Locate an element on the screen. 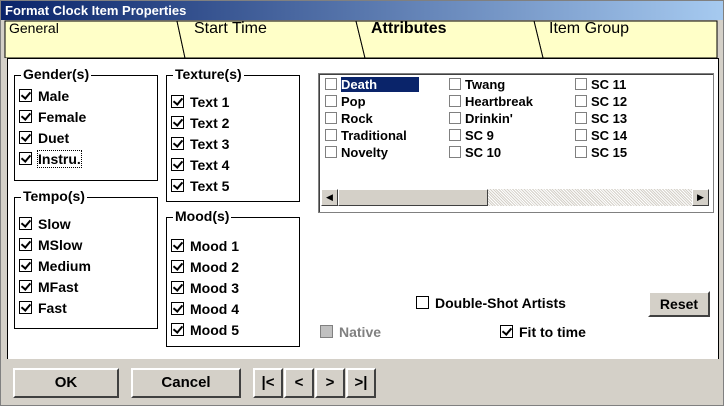 The width and height of the screenshot is (724, 406). scroll-thumb is located at coordinates (413, 197).